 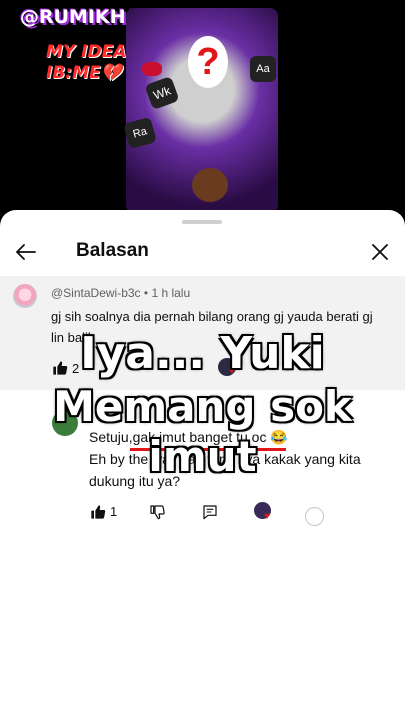 What do you see at coordinates (267, 516) in the screenshot?
I see `heart-icon: ♥` at bounding box center [267, 516].